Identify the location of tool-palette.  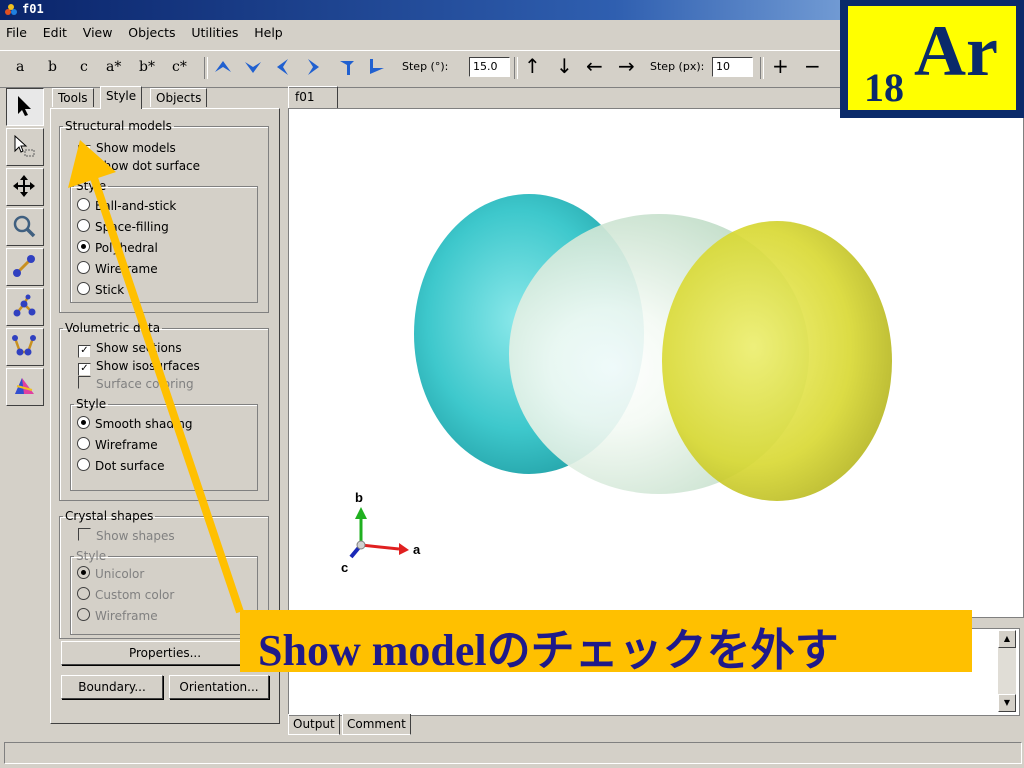
(26, 246).